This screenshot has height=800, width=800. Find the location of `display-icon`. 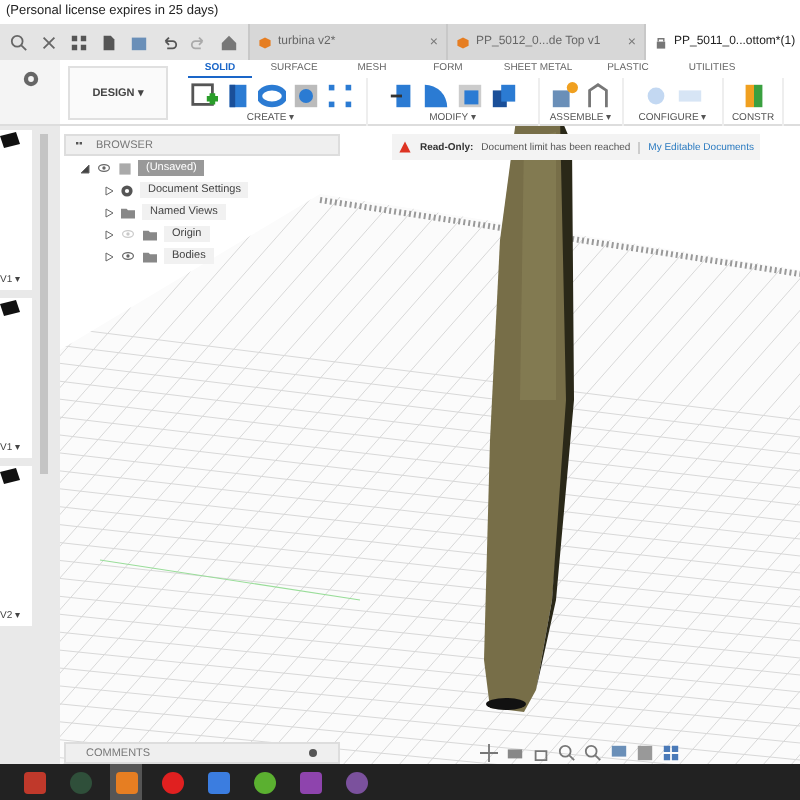

display-icon is located at coordinates (619, 753).